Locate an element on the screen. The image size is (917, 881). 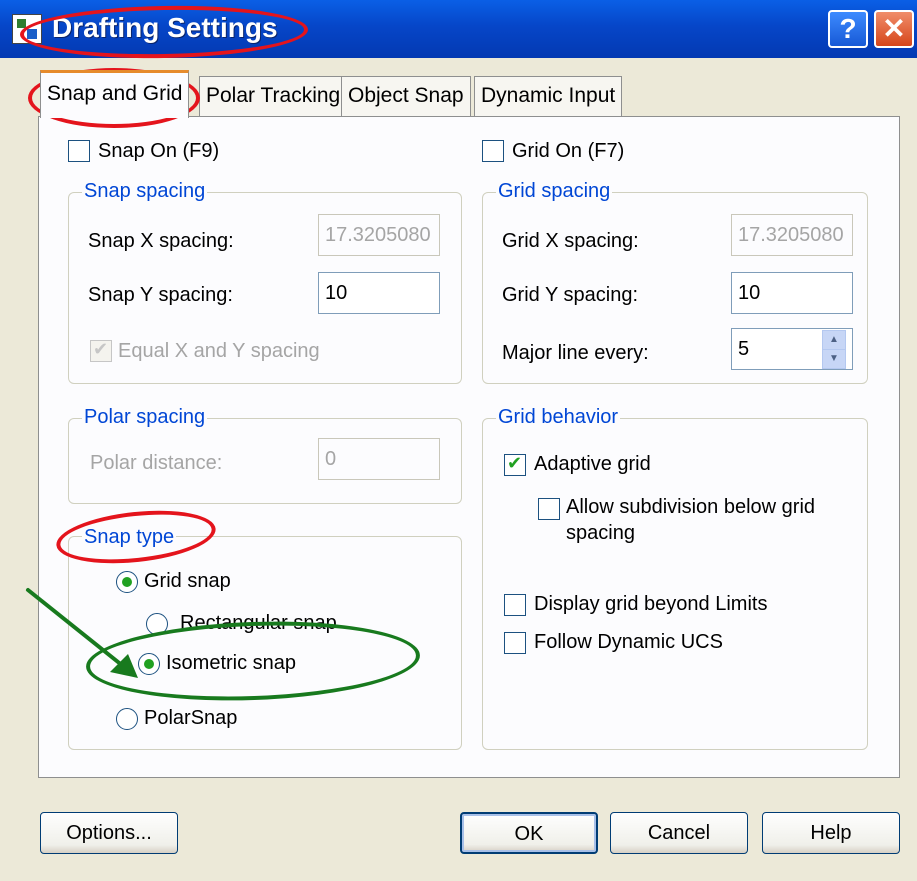
grid-on-label: Grid On (F7) is located at coordinates (568, 151).